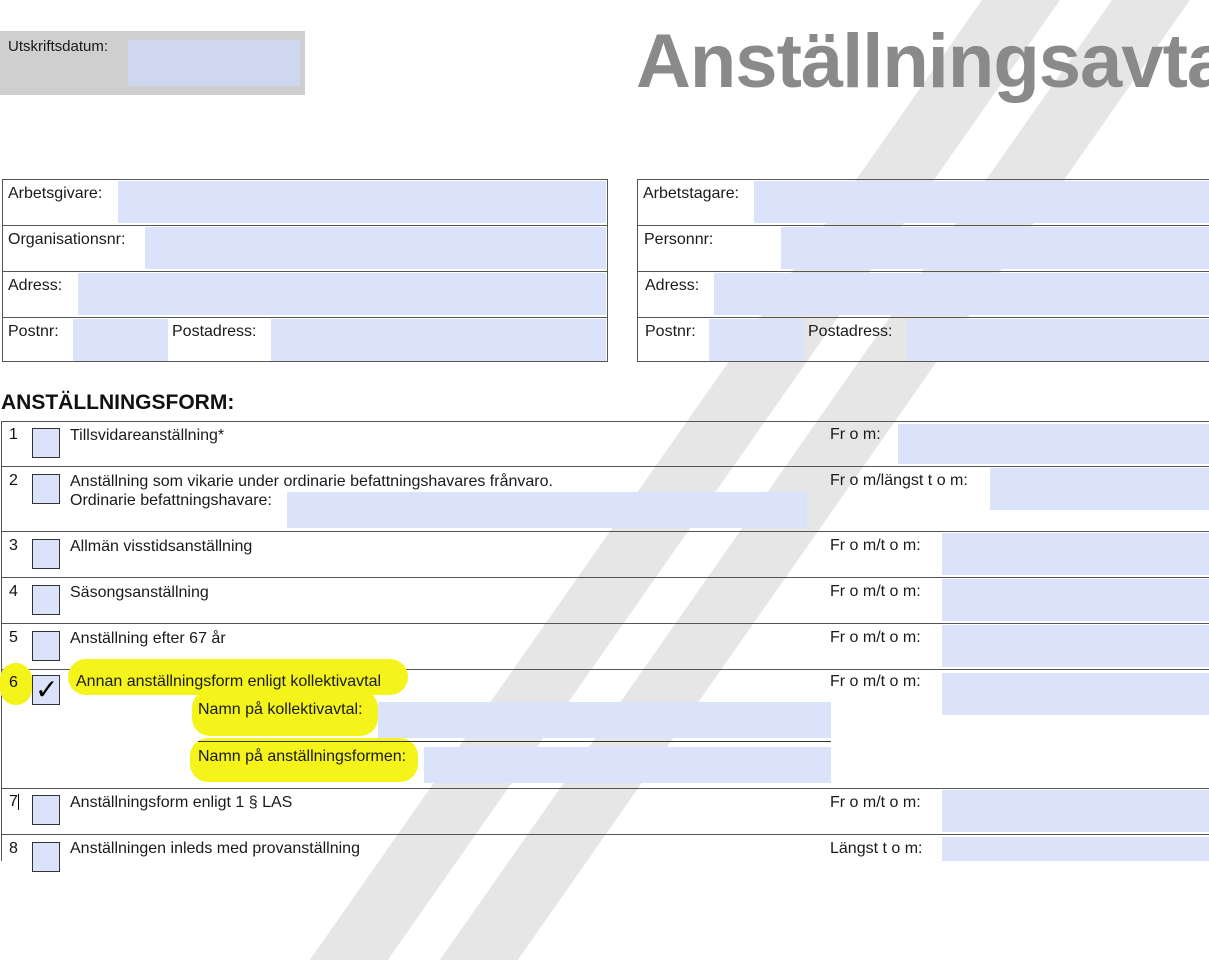  What do you see at coordinates (547, 510) in the screenshot?
I see `substitute-field` at bounding box center [547, 510].